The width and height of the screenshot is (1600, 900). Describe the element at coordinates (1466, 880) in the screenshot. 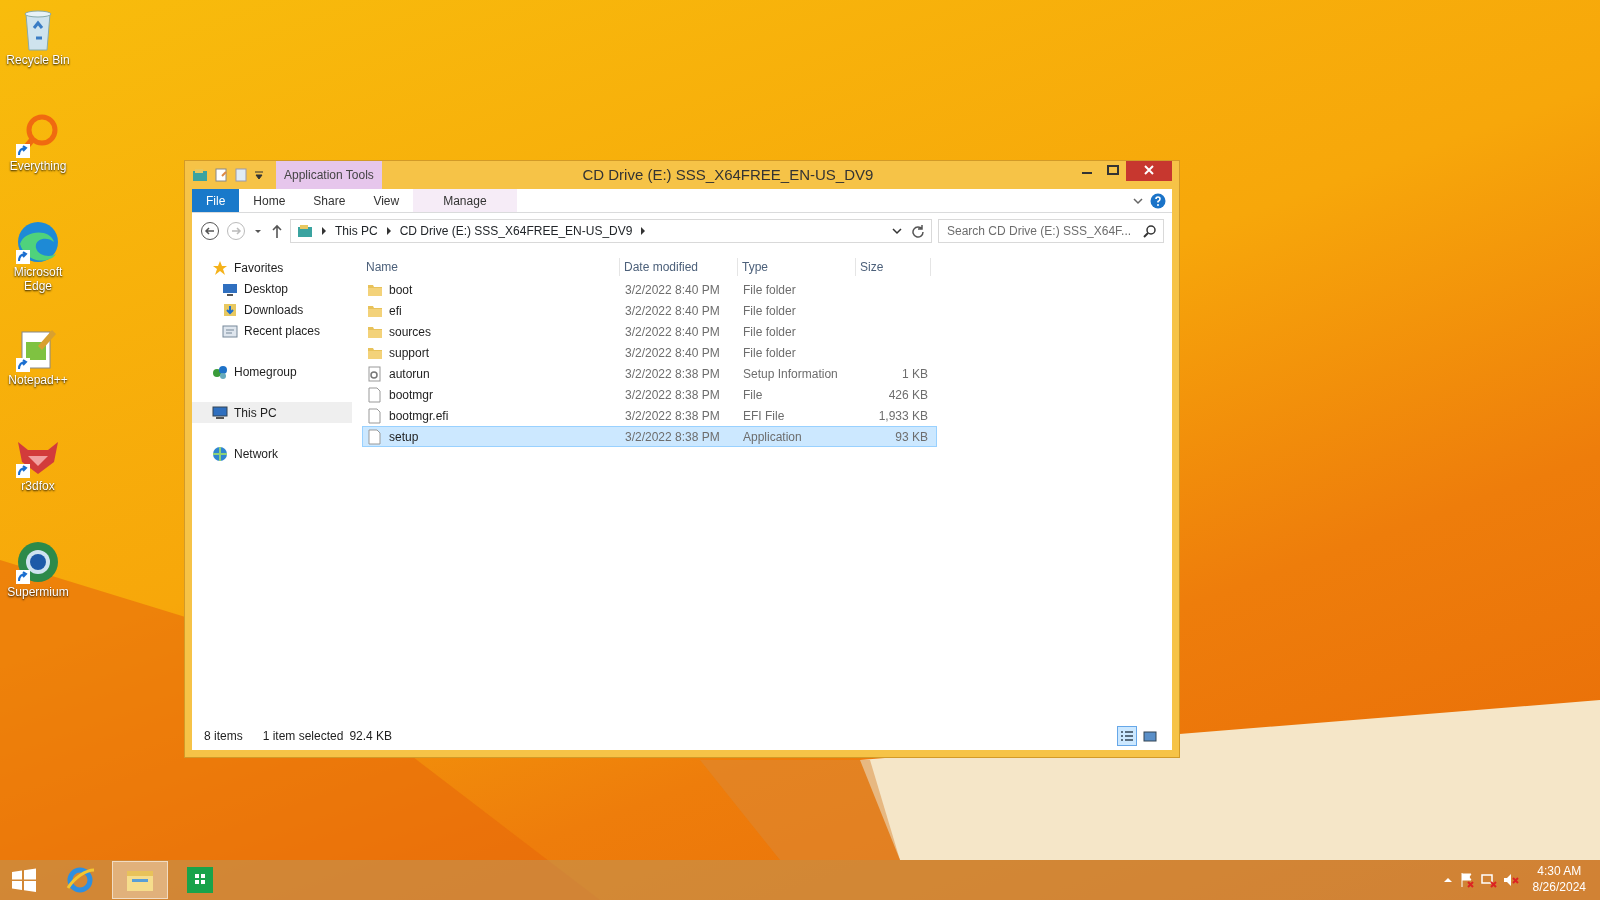

I see `flag-icon` at that location.